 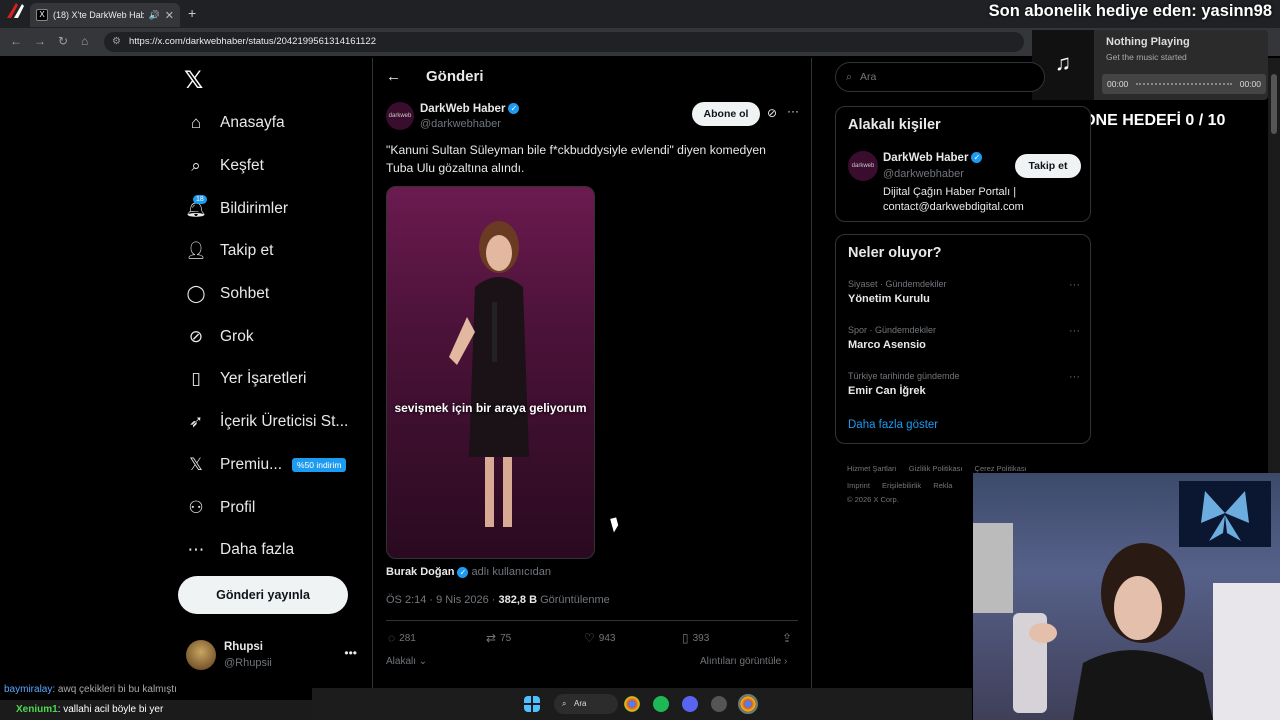 I want to click on footer-link: Çerez Politikası, so click(x=1001, y=468).